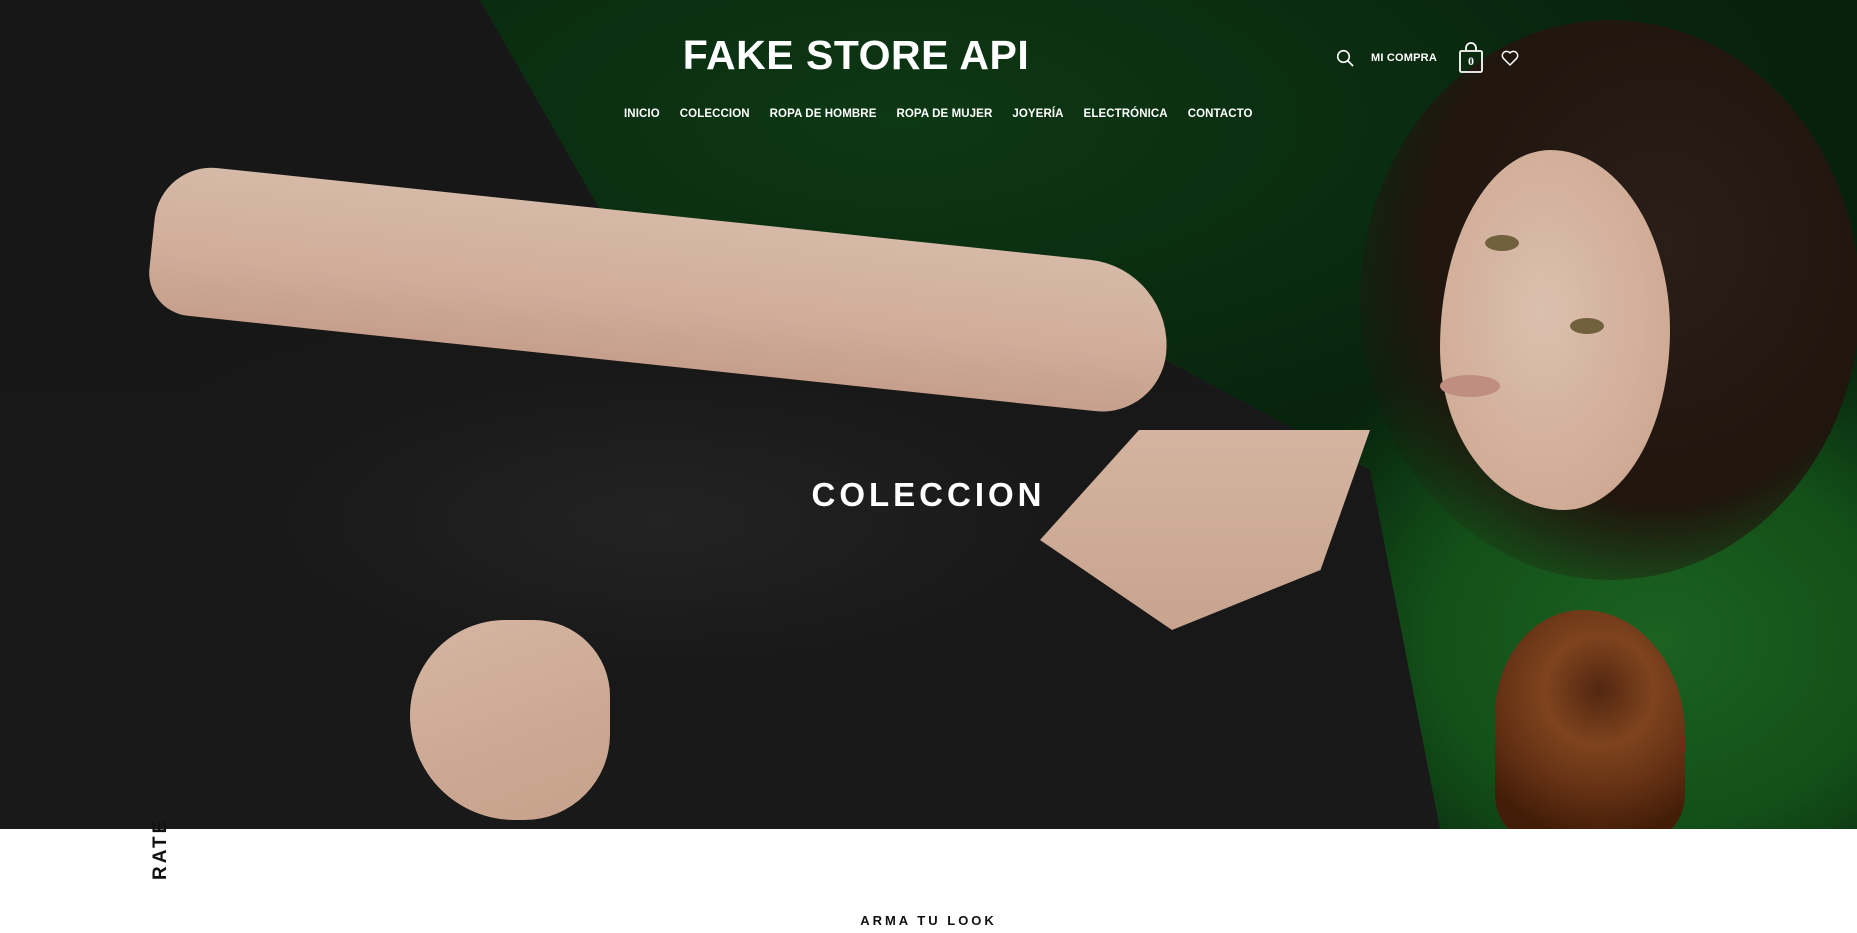 The height and width of the screenshot is (933, 1857). Describe the element at coordinates (1470, 61) in the screenshot. I see `cart-count-badge: 0` at that location.